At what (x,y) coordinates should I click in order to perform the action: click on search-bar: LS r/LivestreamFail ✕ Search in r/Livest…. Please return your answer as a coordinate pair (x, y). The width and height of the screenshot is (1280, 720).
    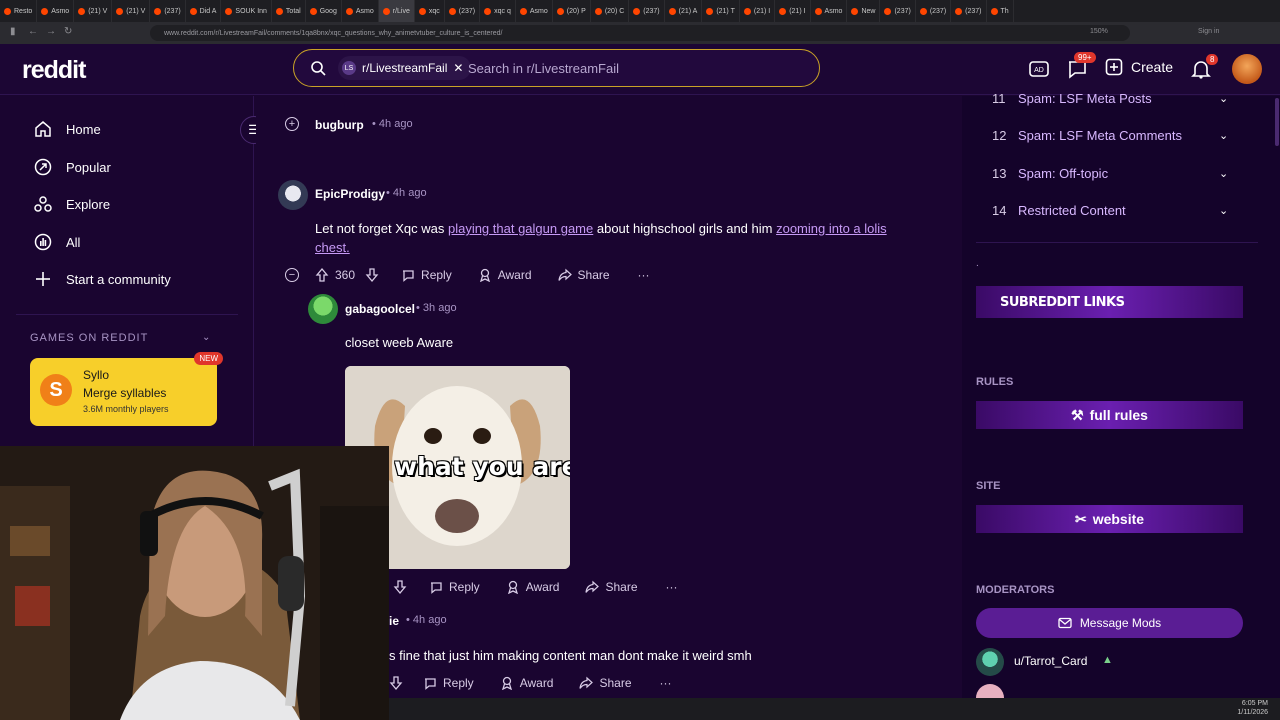
    Looking at the image, I should click on (556, 68).